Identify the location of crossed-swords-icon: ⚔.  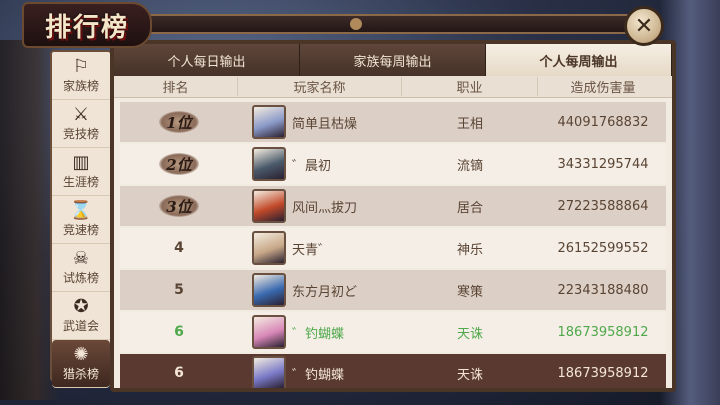
(81, 114).